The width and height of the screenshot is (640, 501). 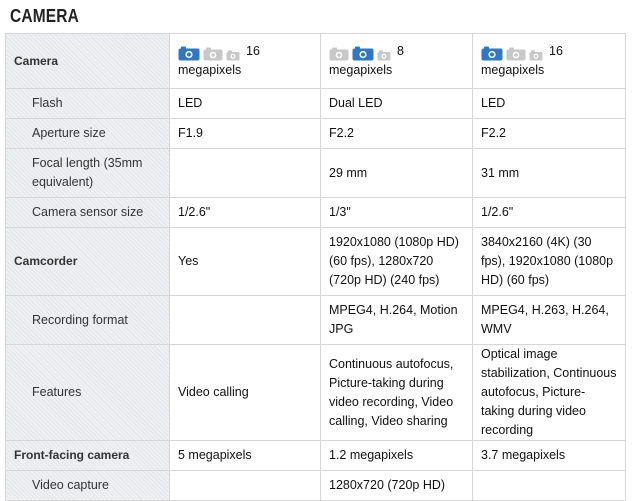 I want to click on row-label: Recording format, so click(x=87, y=320).